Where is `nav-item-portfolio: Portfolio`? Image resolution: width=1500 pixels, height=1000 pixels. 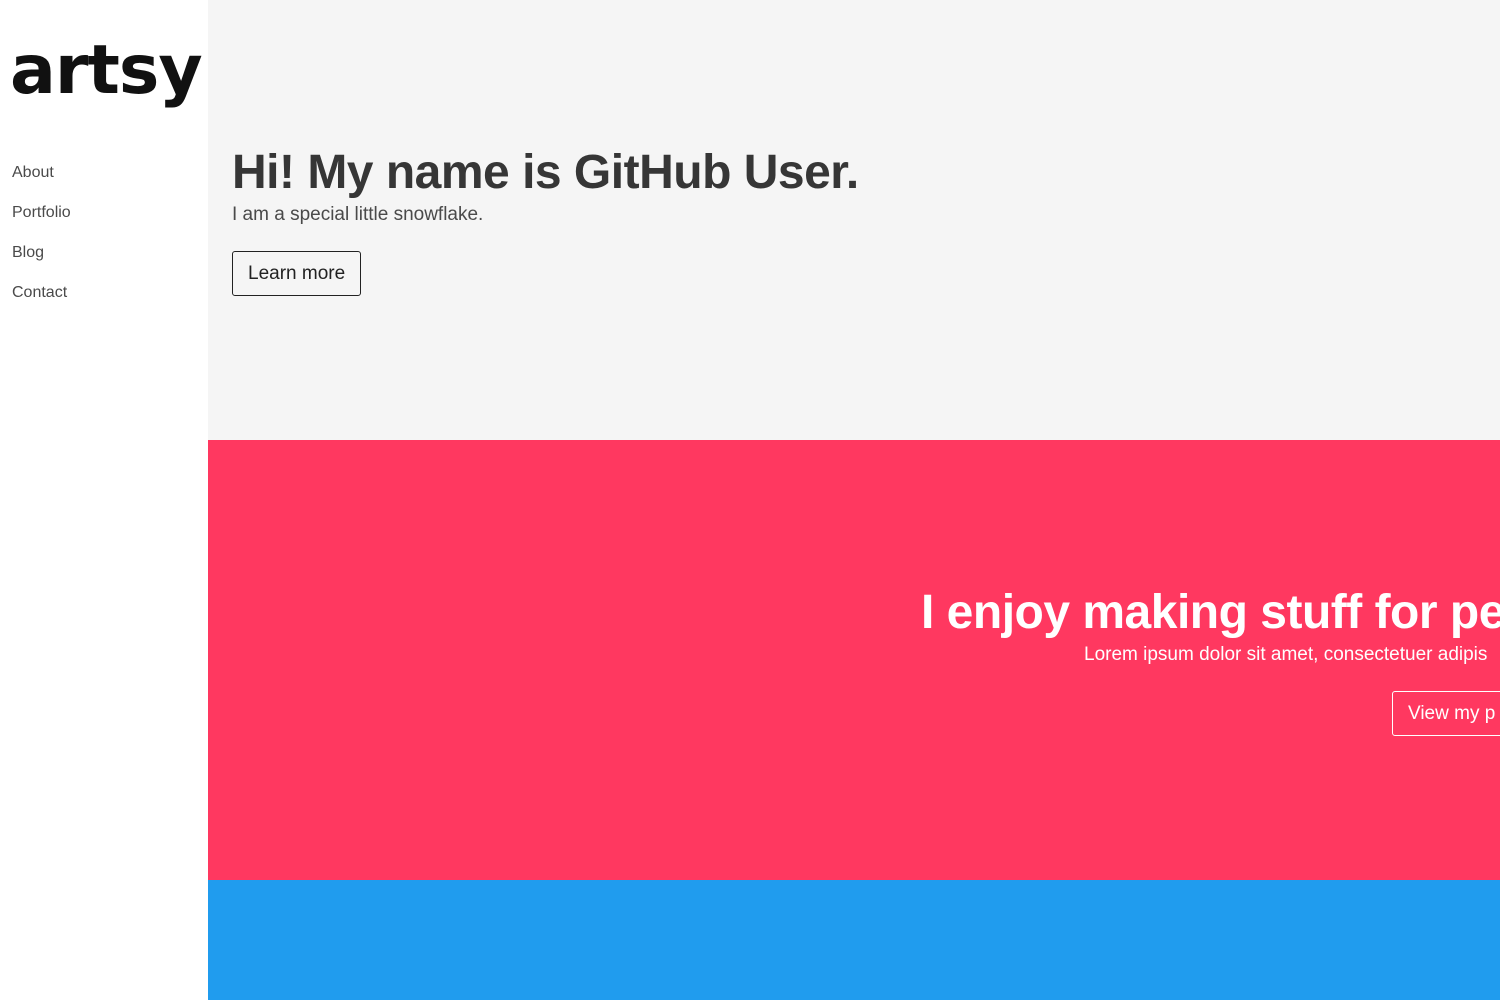
nav-item-portfolio: Portfolio is located at coordinates (41, 220).